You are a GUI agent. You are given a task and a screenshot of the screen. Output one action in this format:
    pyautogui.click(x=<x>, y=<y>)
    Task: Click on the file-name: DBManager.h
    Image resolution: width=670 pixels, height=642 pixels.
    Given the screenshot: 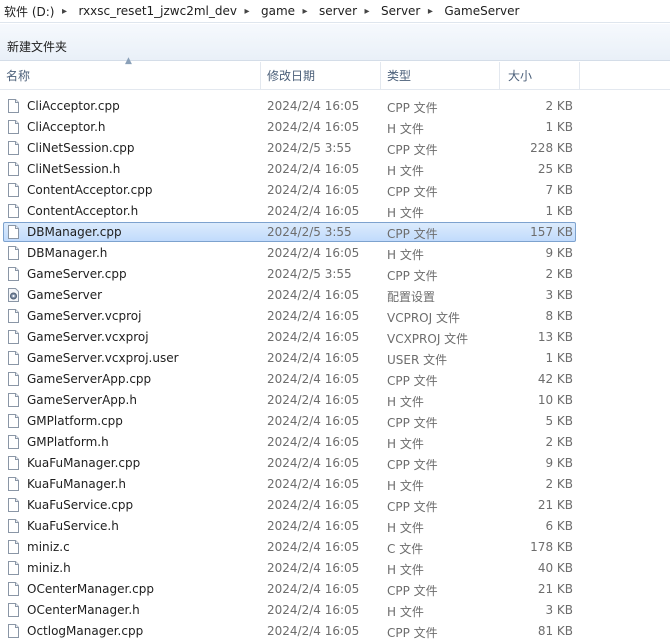 What is the action you would take?
    pyautogui.click(x=67, y=253)
    